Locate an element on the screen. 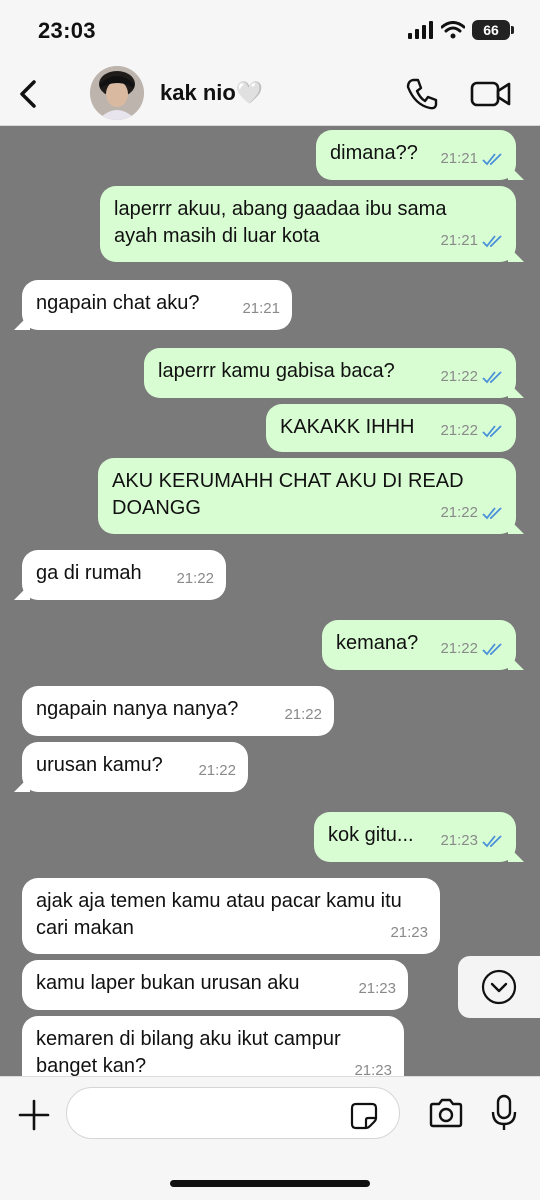  message-bubble-outgoing: laperrr kamu gabisa baca? 21:22 is located at coordinates (330, 373).